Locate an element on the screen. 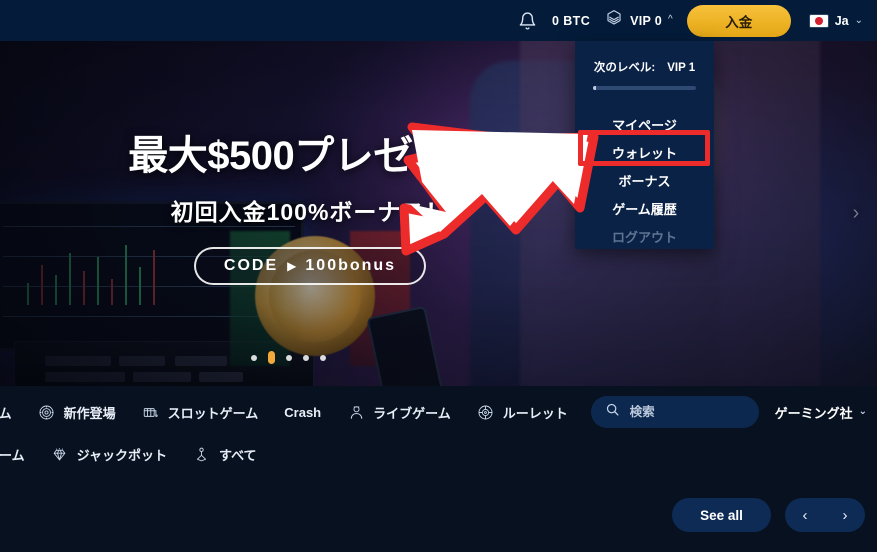 The image size is (877, 552). hero-subtitle: 初回入金100%ボーナス！ is located at coordinates (310, 211).